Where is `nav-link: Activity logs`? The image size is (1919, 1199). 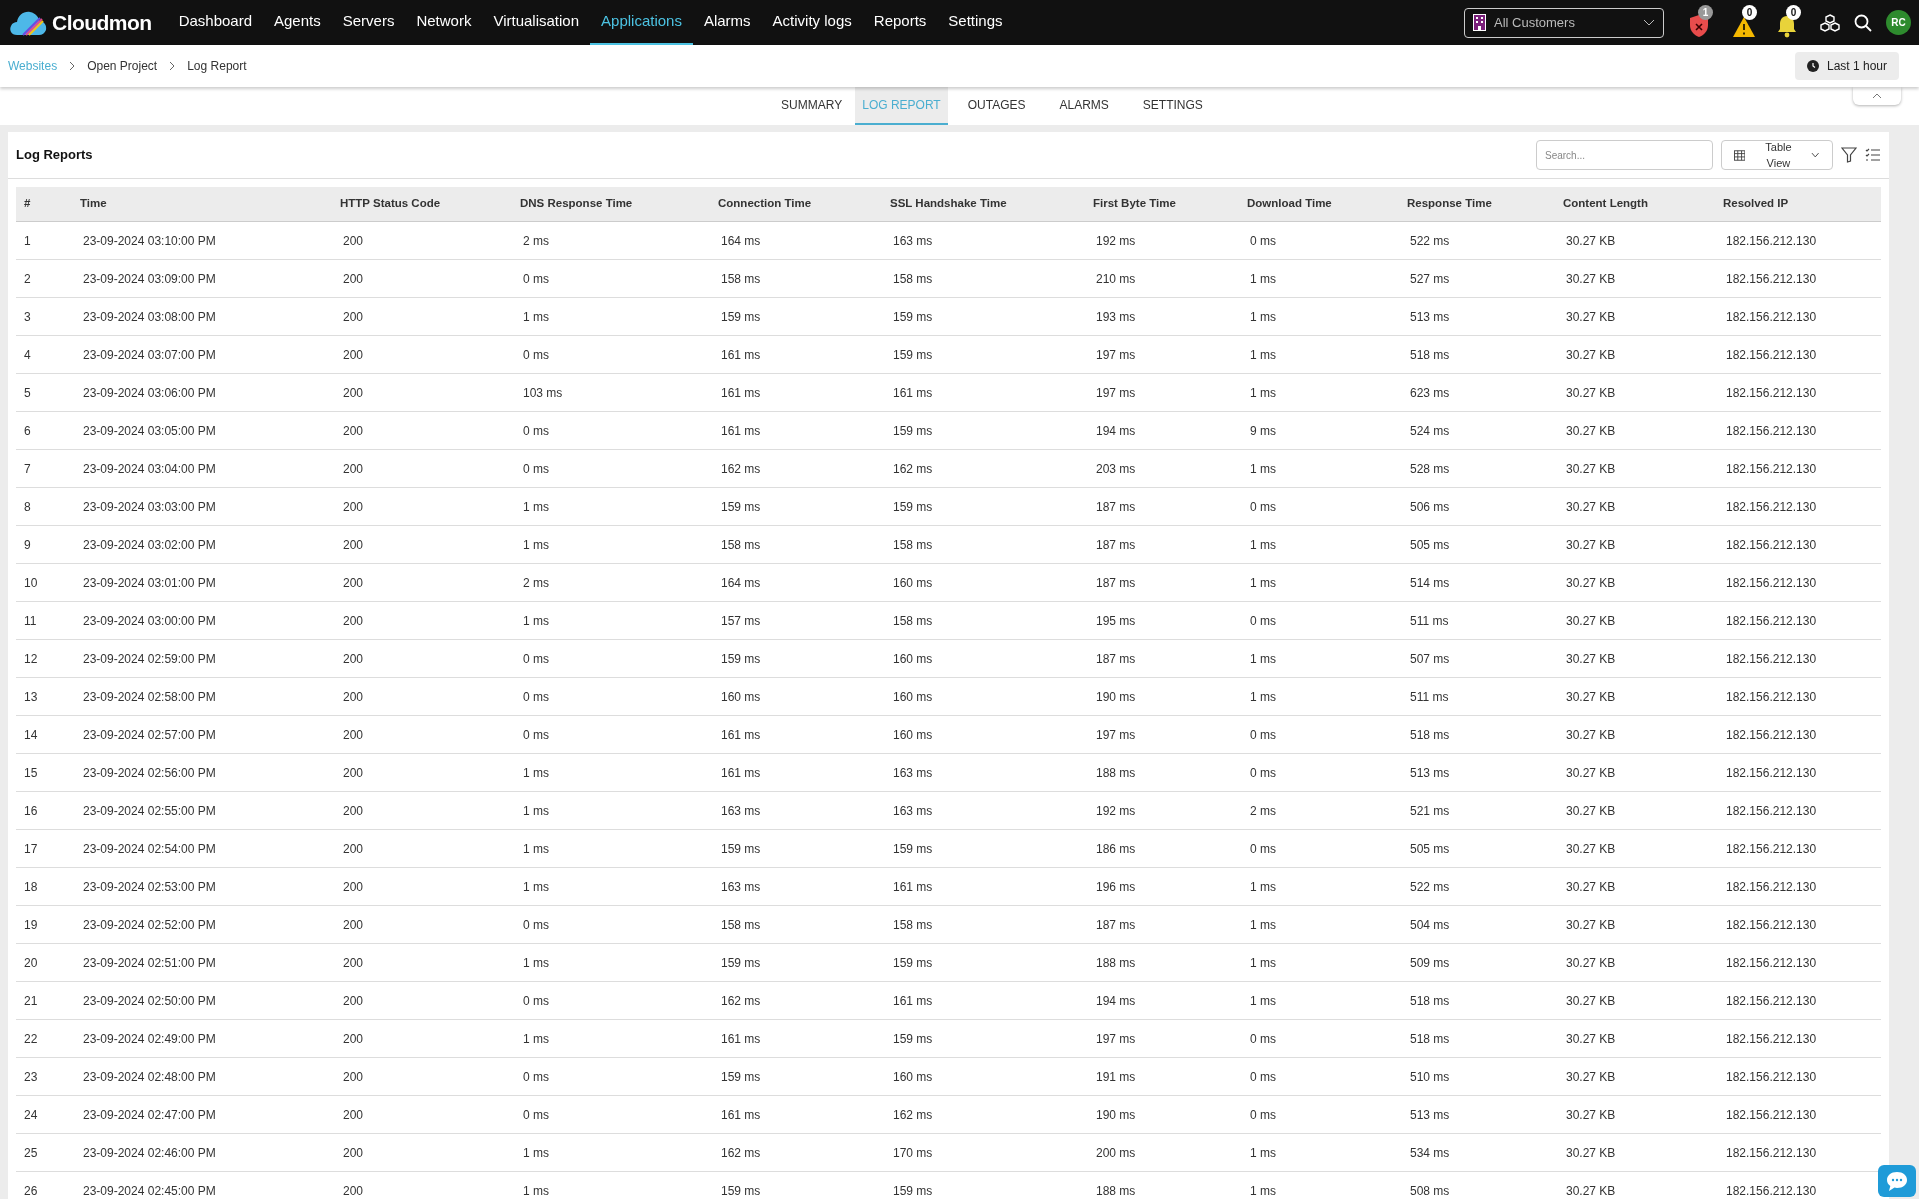
nav-link: Activity logs is located at coordinates (812, 22).